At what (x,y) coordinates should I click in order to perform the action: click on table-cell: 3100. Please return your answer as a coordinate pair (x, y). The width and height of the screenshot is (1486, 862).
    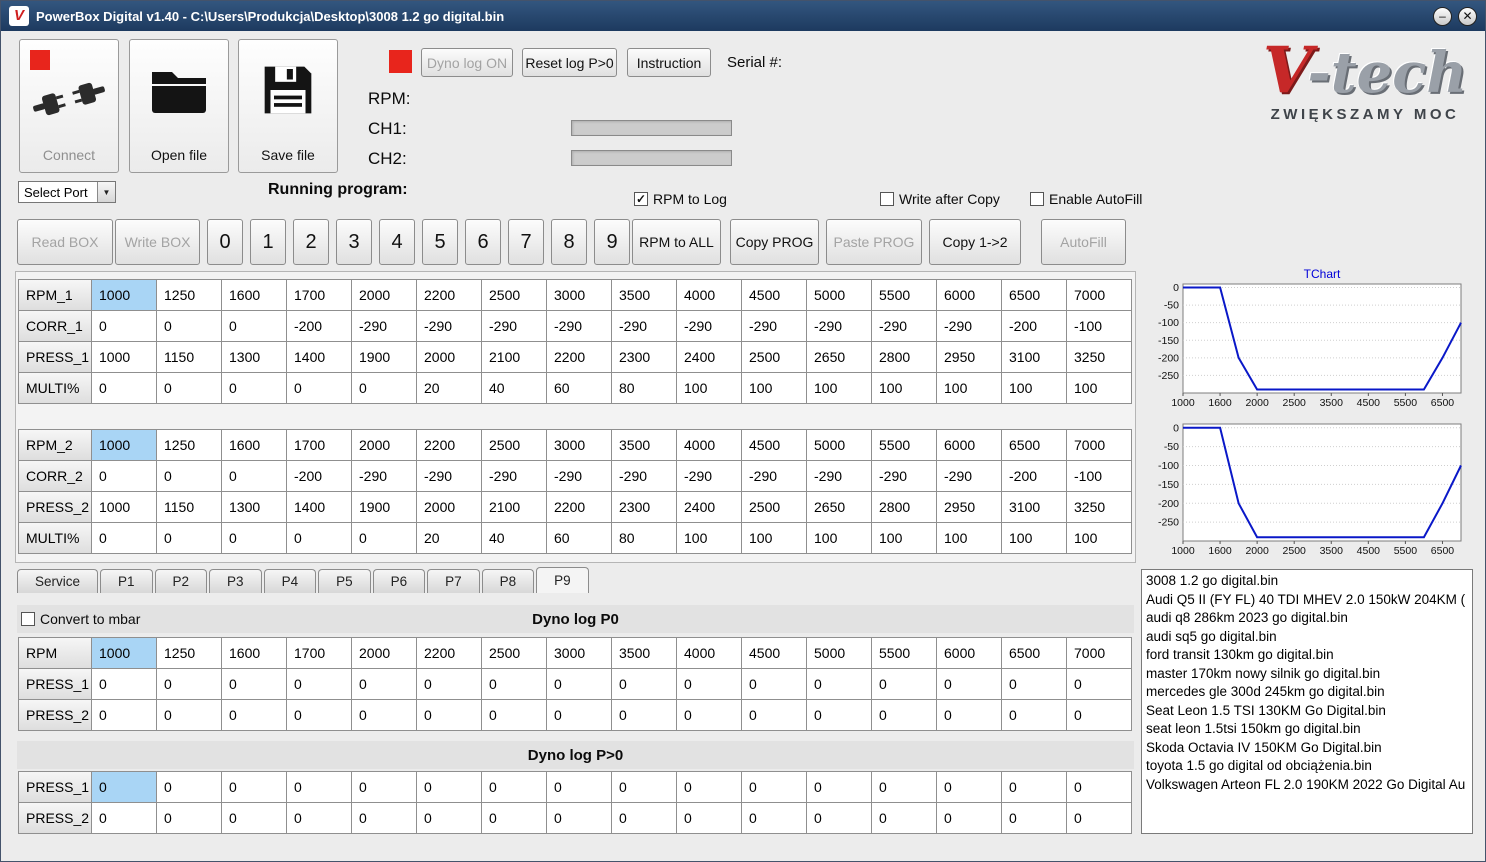
    Looking at the image, I should click on (1034, 357).